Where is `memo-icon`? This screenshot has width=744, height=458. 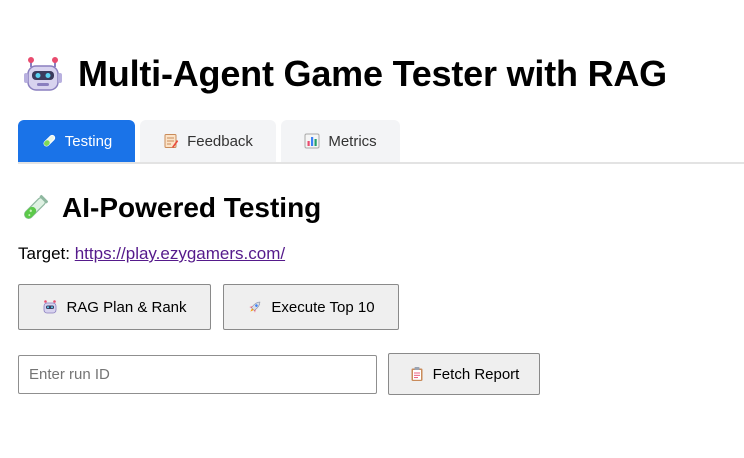
memo-icon is located at coordinates (171, 141).